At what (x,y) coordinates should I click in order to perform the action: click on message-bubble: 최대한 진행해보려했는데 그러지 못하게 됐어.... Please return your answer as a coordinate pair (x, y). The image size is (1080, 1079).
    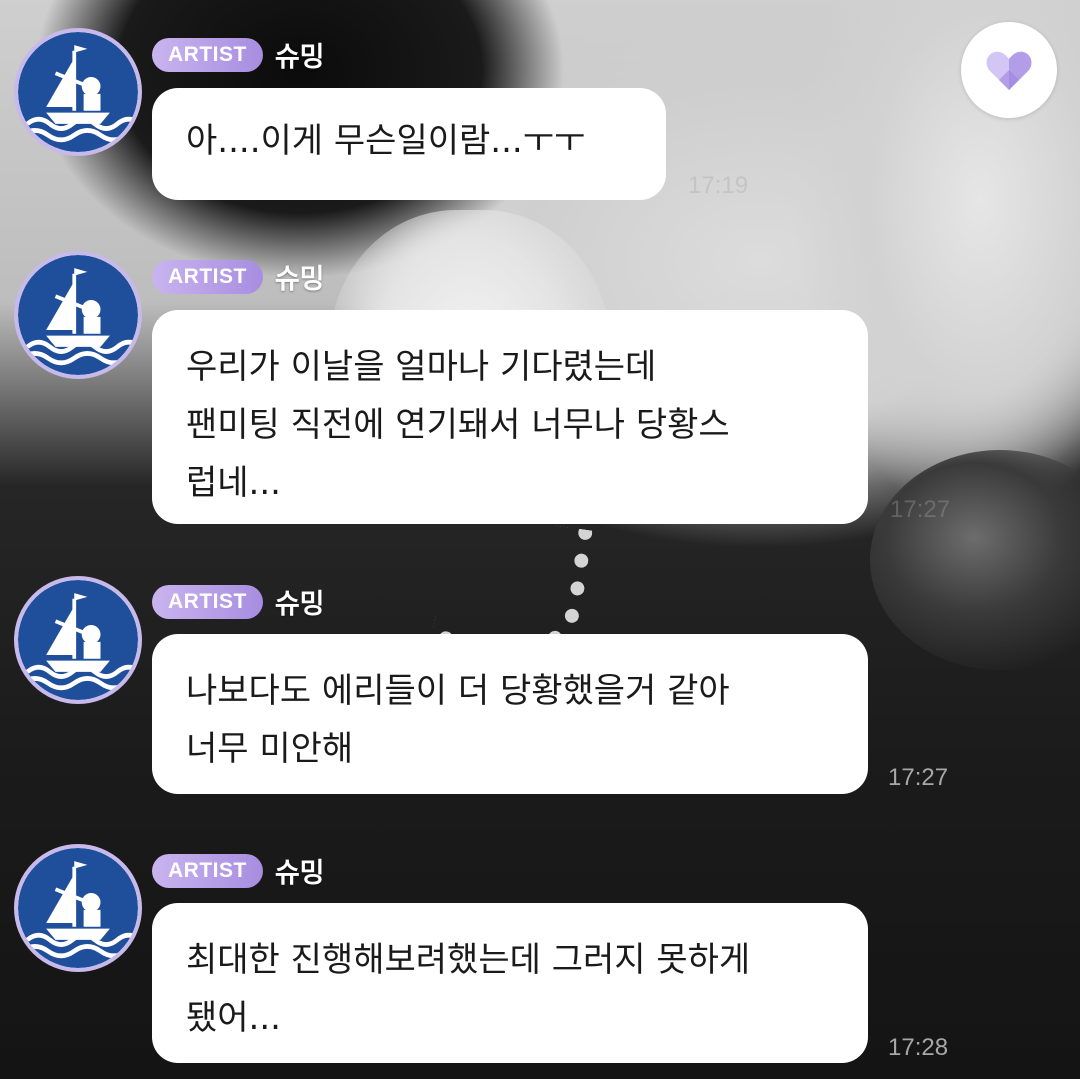
    Looking at the image, I should click on (510, 983).